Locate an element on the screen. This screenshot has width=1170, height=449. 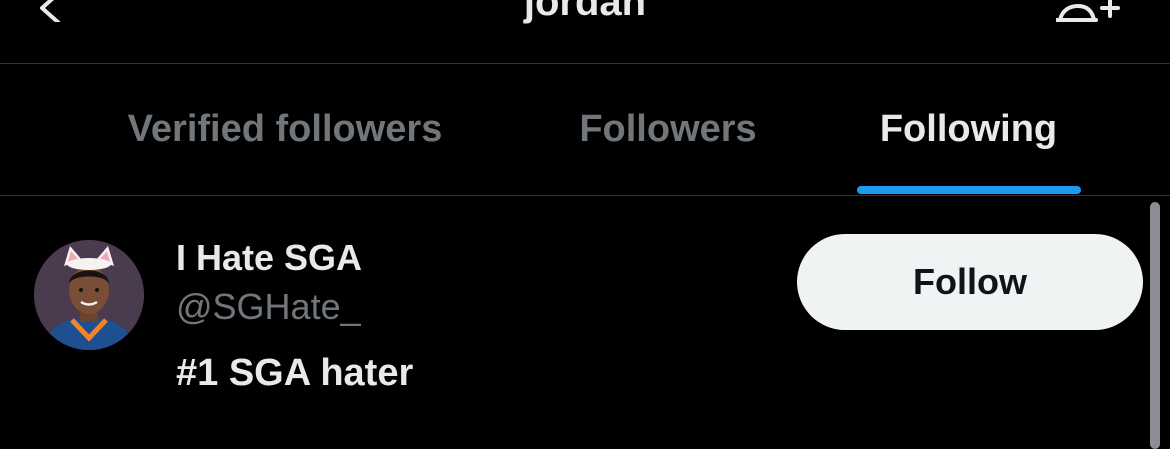
avatar-image is located at coordinates (89, 295).